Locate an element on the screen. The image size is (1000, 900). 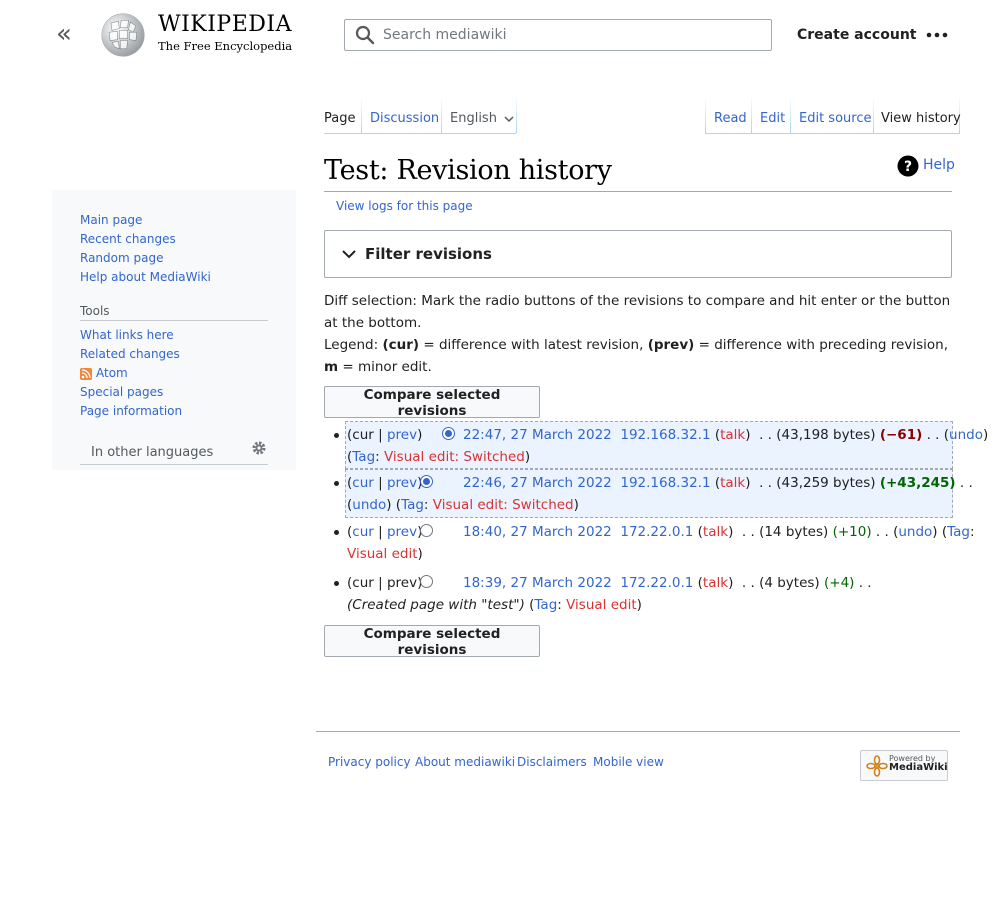
sidebar-item-random-page: Random page is located at coordinates (121, 258).